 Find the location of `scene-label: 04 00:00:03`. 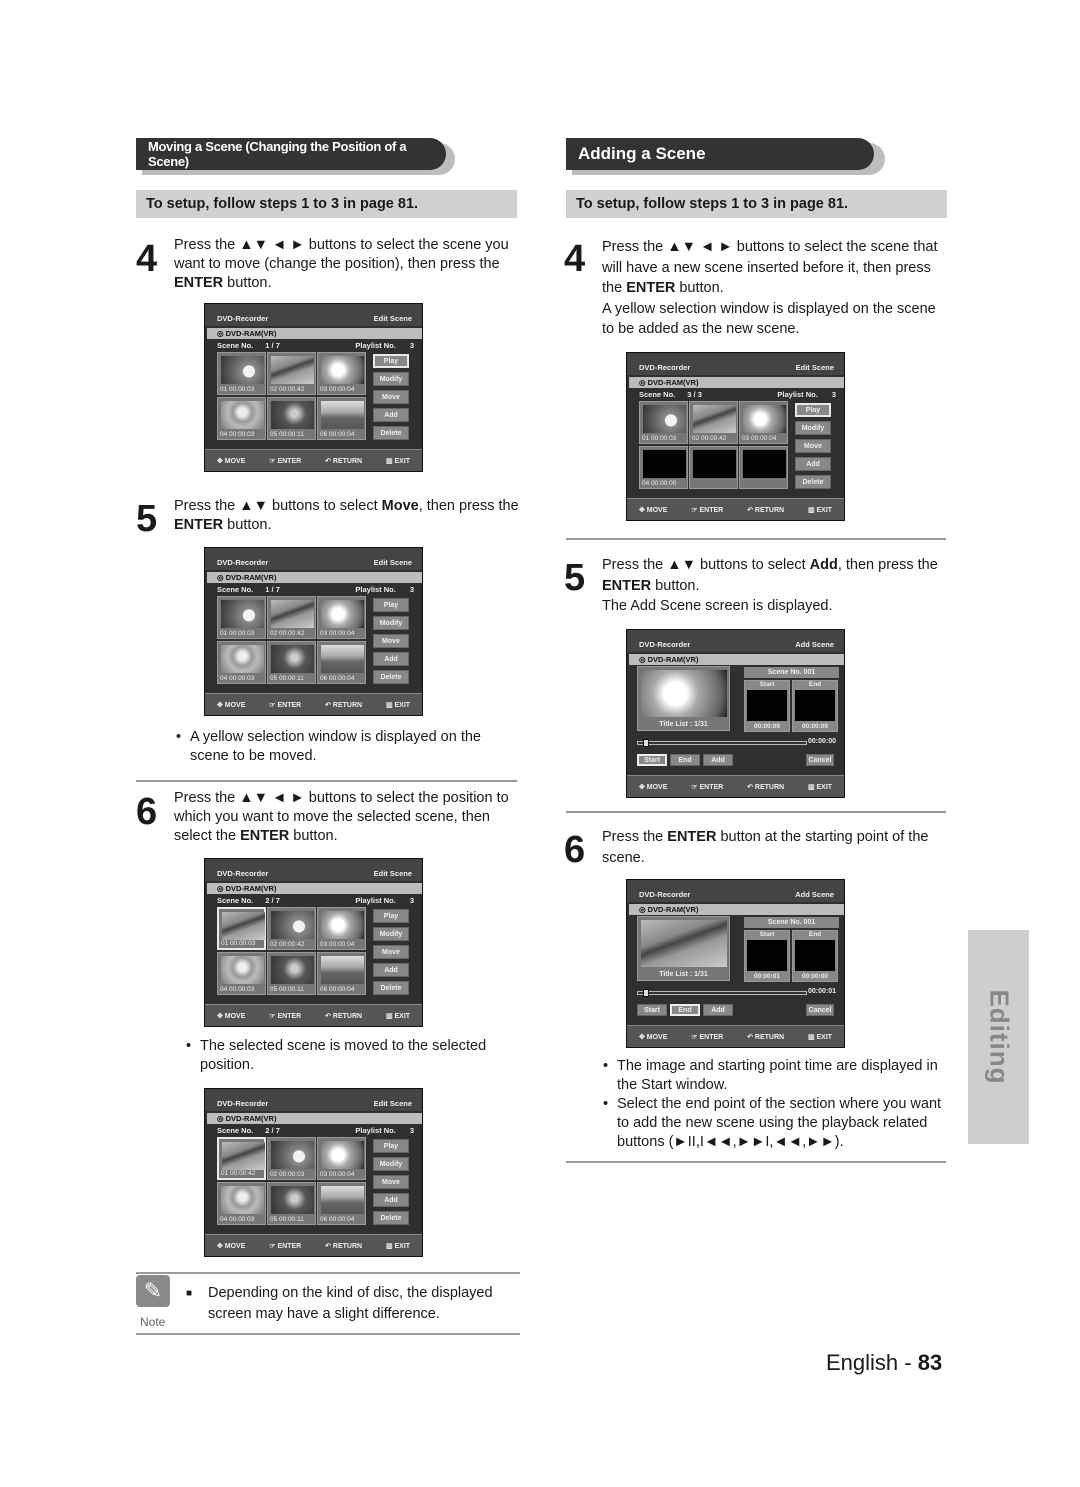

scene-label: 04 00:00:03 is located at coordinates (237, 434).